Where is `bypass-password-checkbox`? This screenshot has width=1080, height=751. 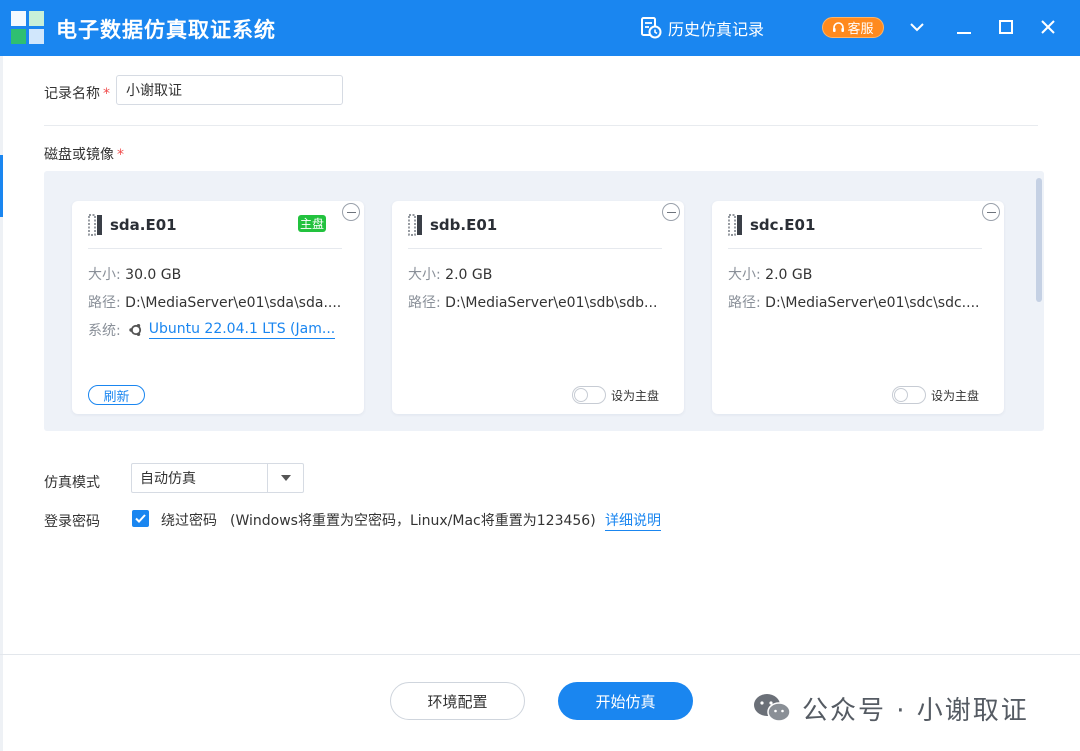
bypass-password-checkbox is located at coordinates (140, 518).